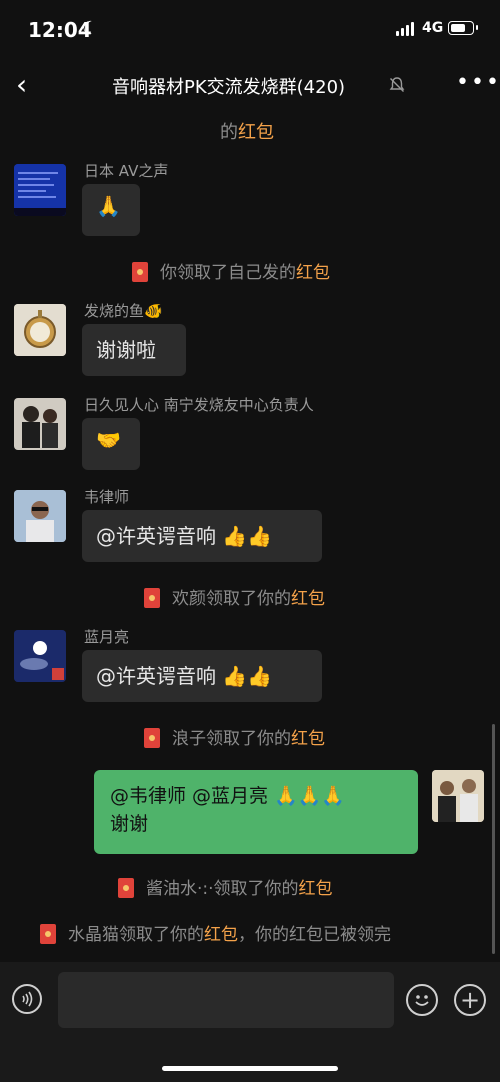  I want to click on message-line: 谢谢, so click(129, 824).